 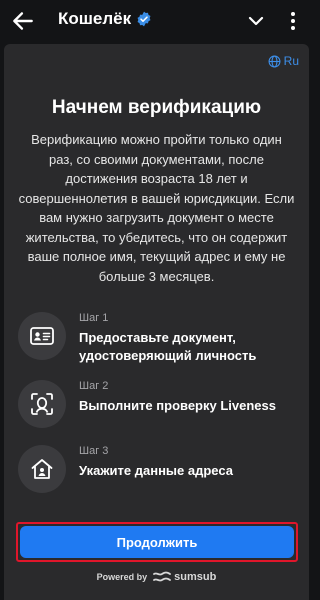 I want to click on sumsub-logo-icon, so click(x=162, y=576).